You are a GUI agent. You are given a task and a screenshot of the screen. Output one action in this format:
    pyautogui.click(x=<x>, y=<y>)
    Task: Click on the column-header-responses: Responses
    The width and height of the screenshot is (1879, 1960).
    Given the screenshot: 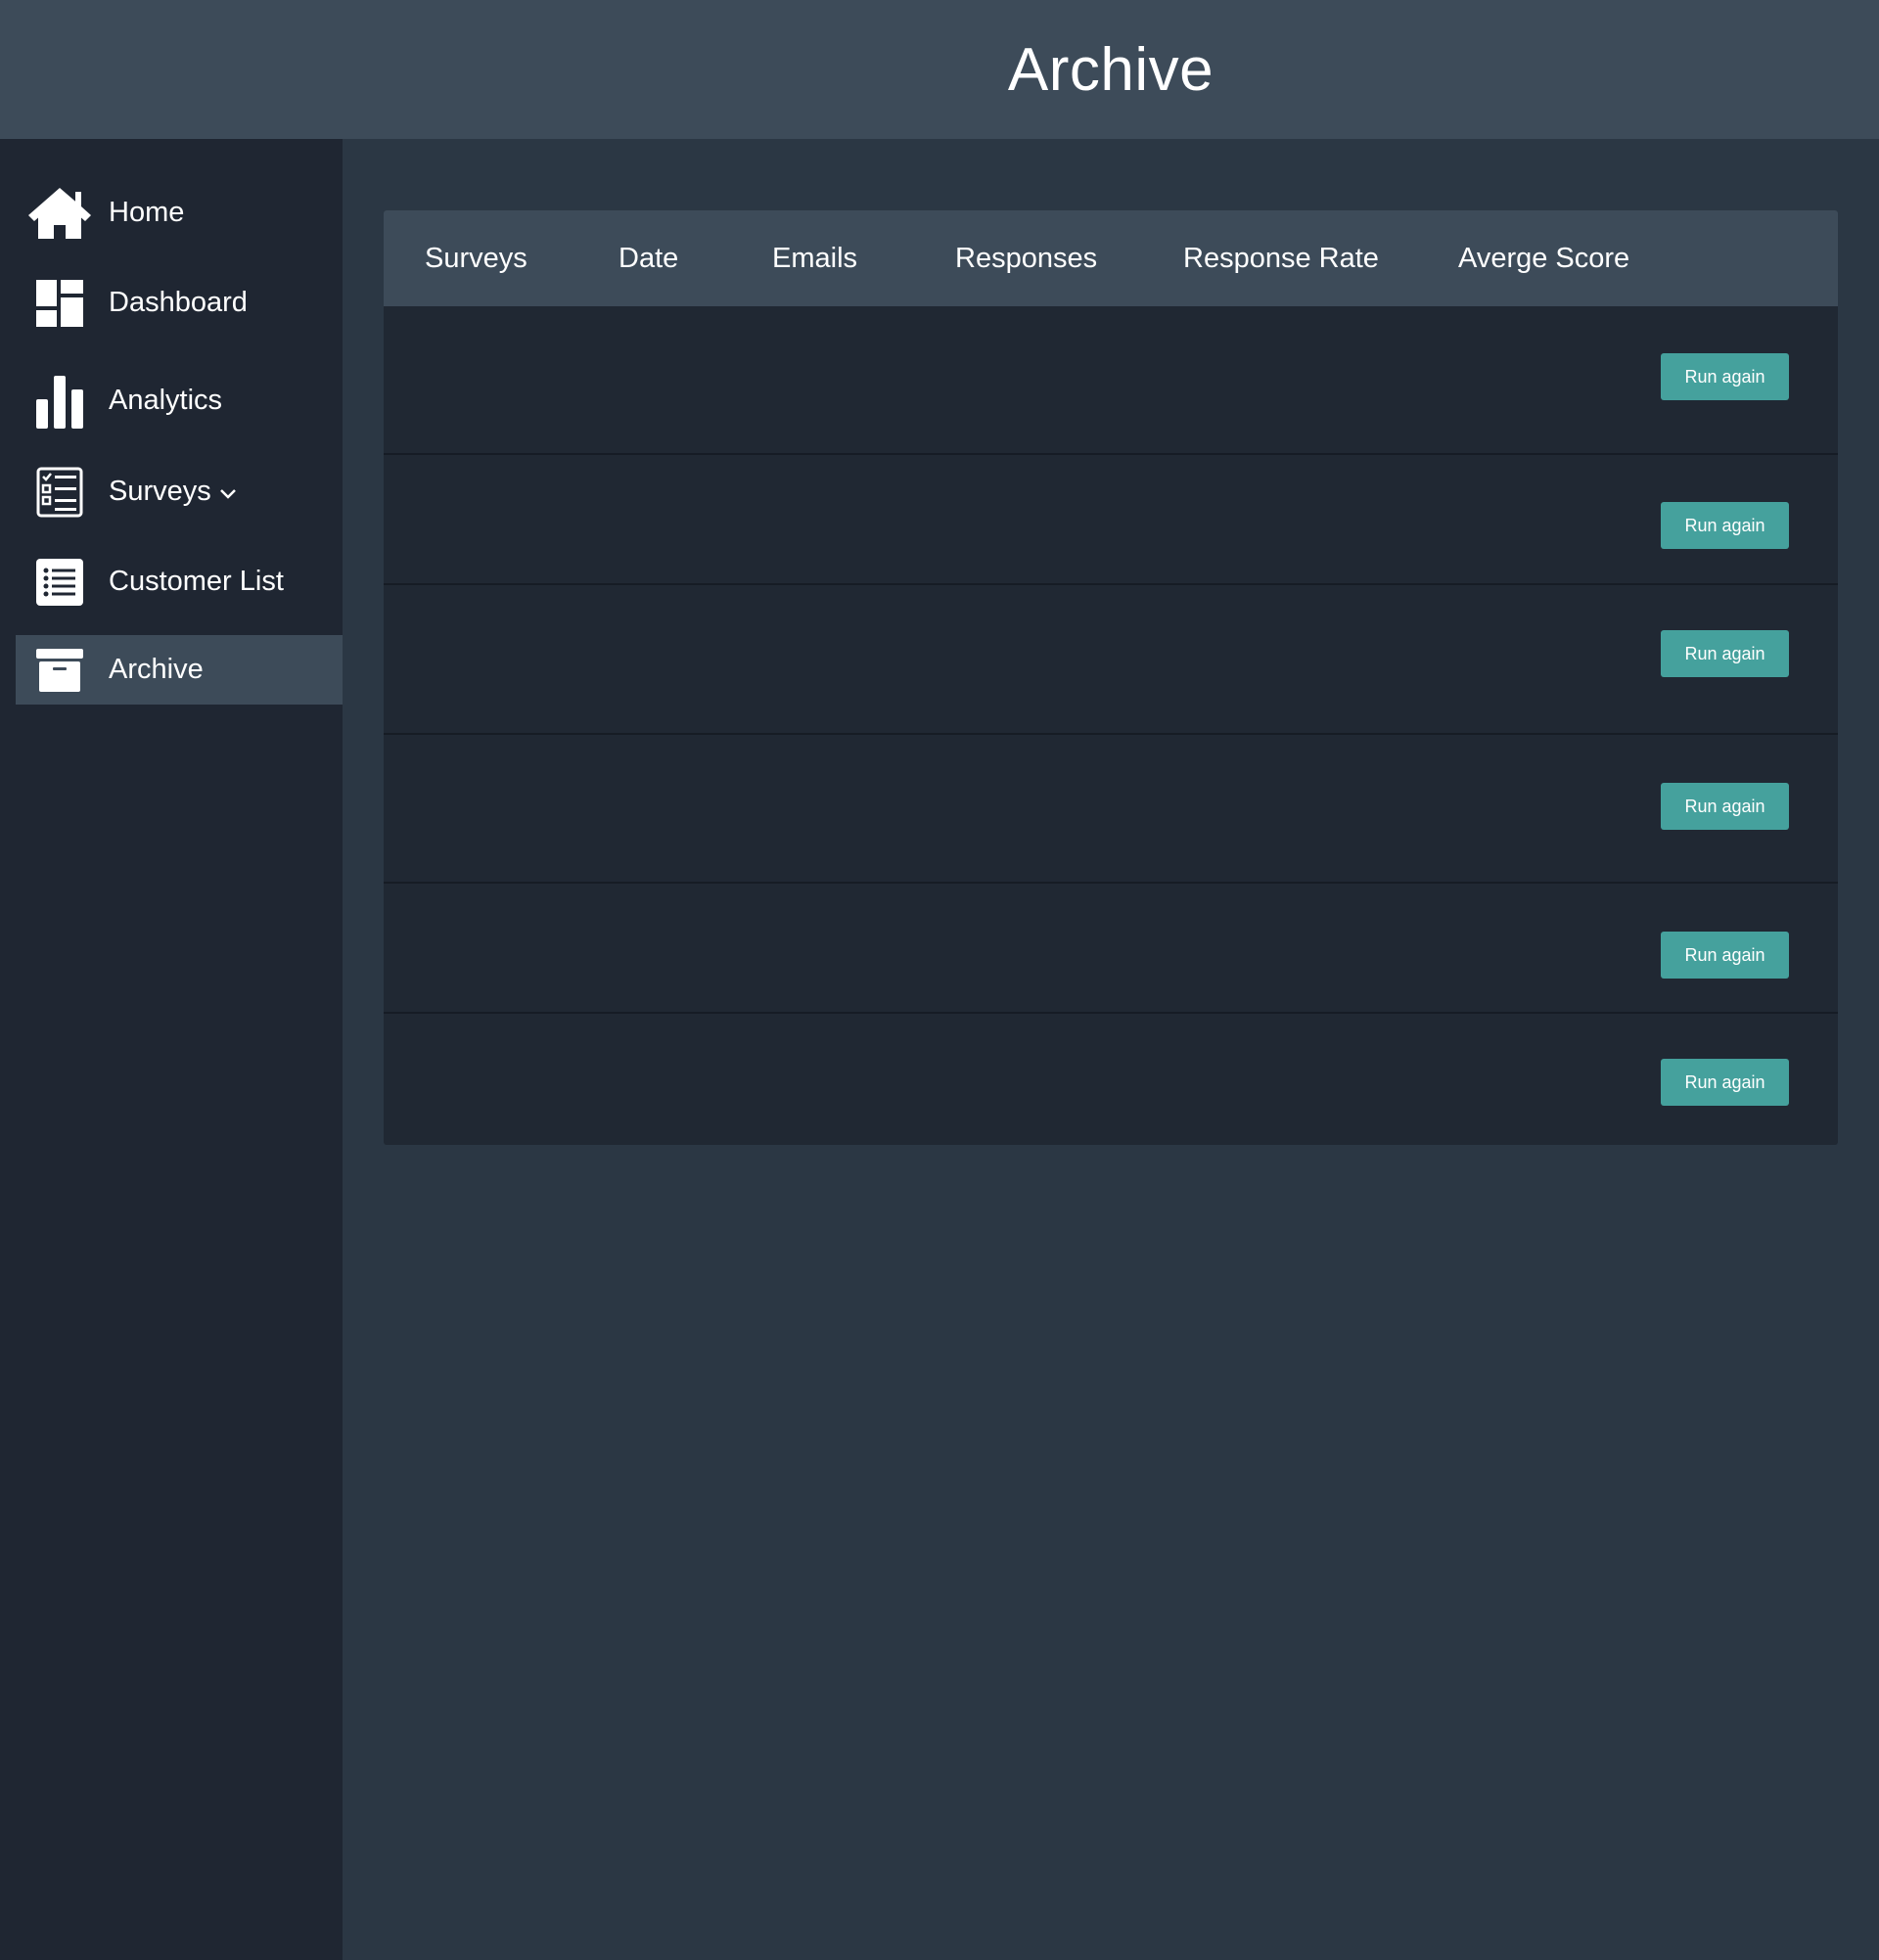 What is the action you would take?
    pyautogui.click(x=1026, y=258)
    